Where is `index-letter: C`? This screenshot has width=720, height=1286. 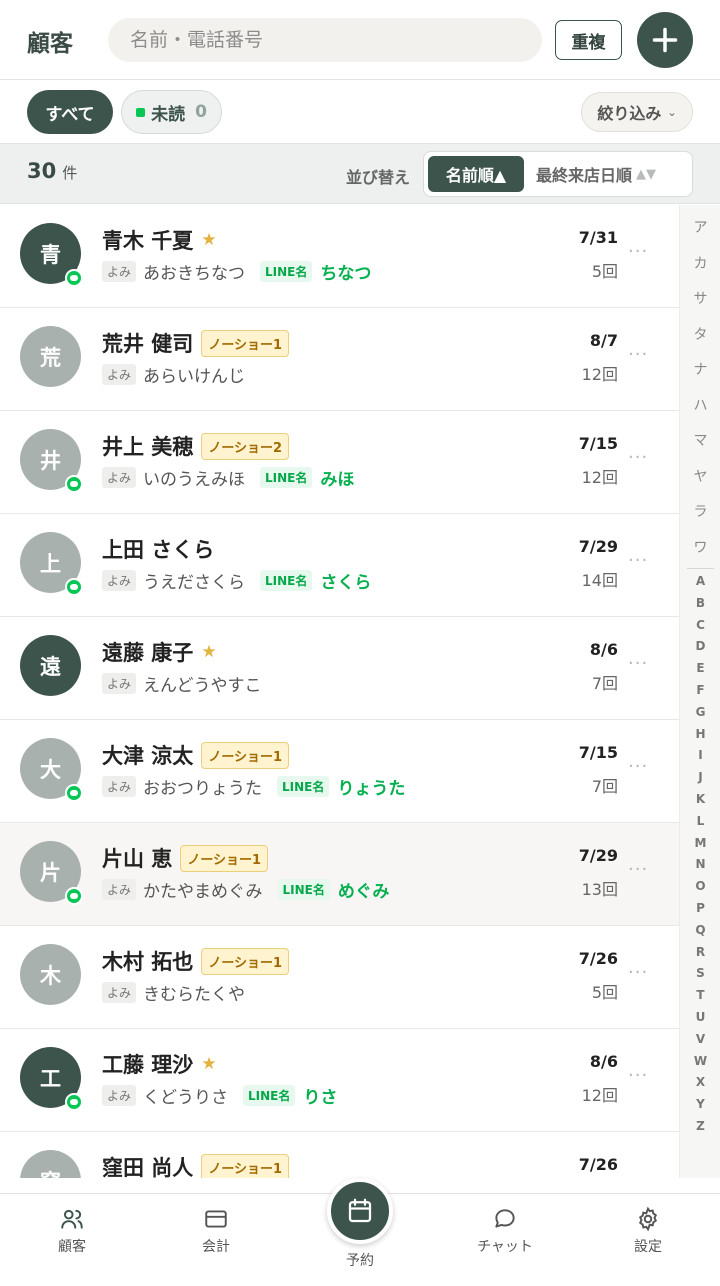
index-letter: C is located at coordinates (700, 625).